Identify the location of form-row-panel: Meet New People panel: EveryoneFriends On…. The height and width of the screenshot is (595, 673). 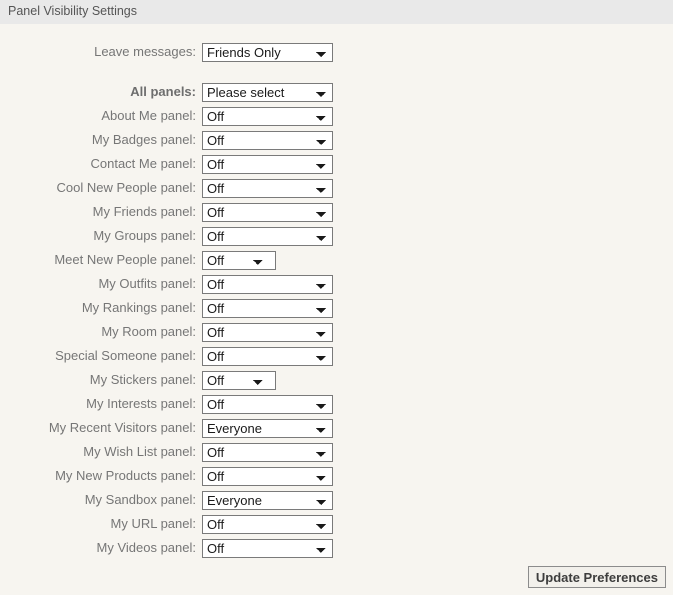
(336, 260).